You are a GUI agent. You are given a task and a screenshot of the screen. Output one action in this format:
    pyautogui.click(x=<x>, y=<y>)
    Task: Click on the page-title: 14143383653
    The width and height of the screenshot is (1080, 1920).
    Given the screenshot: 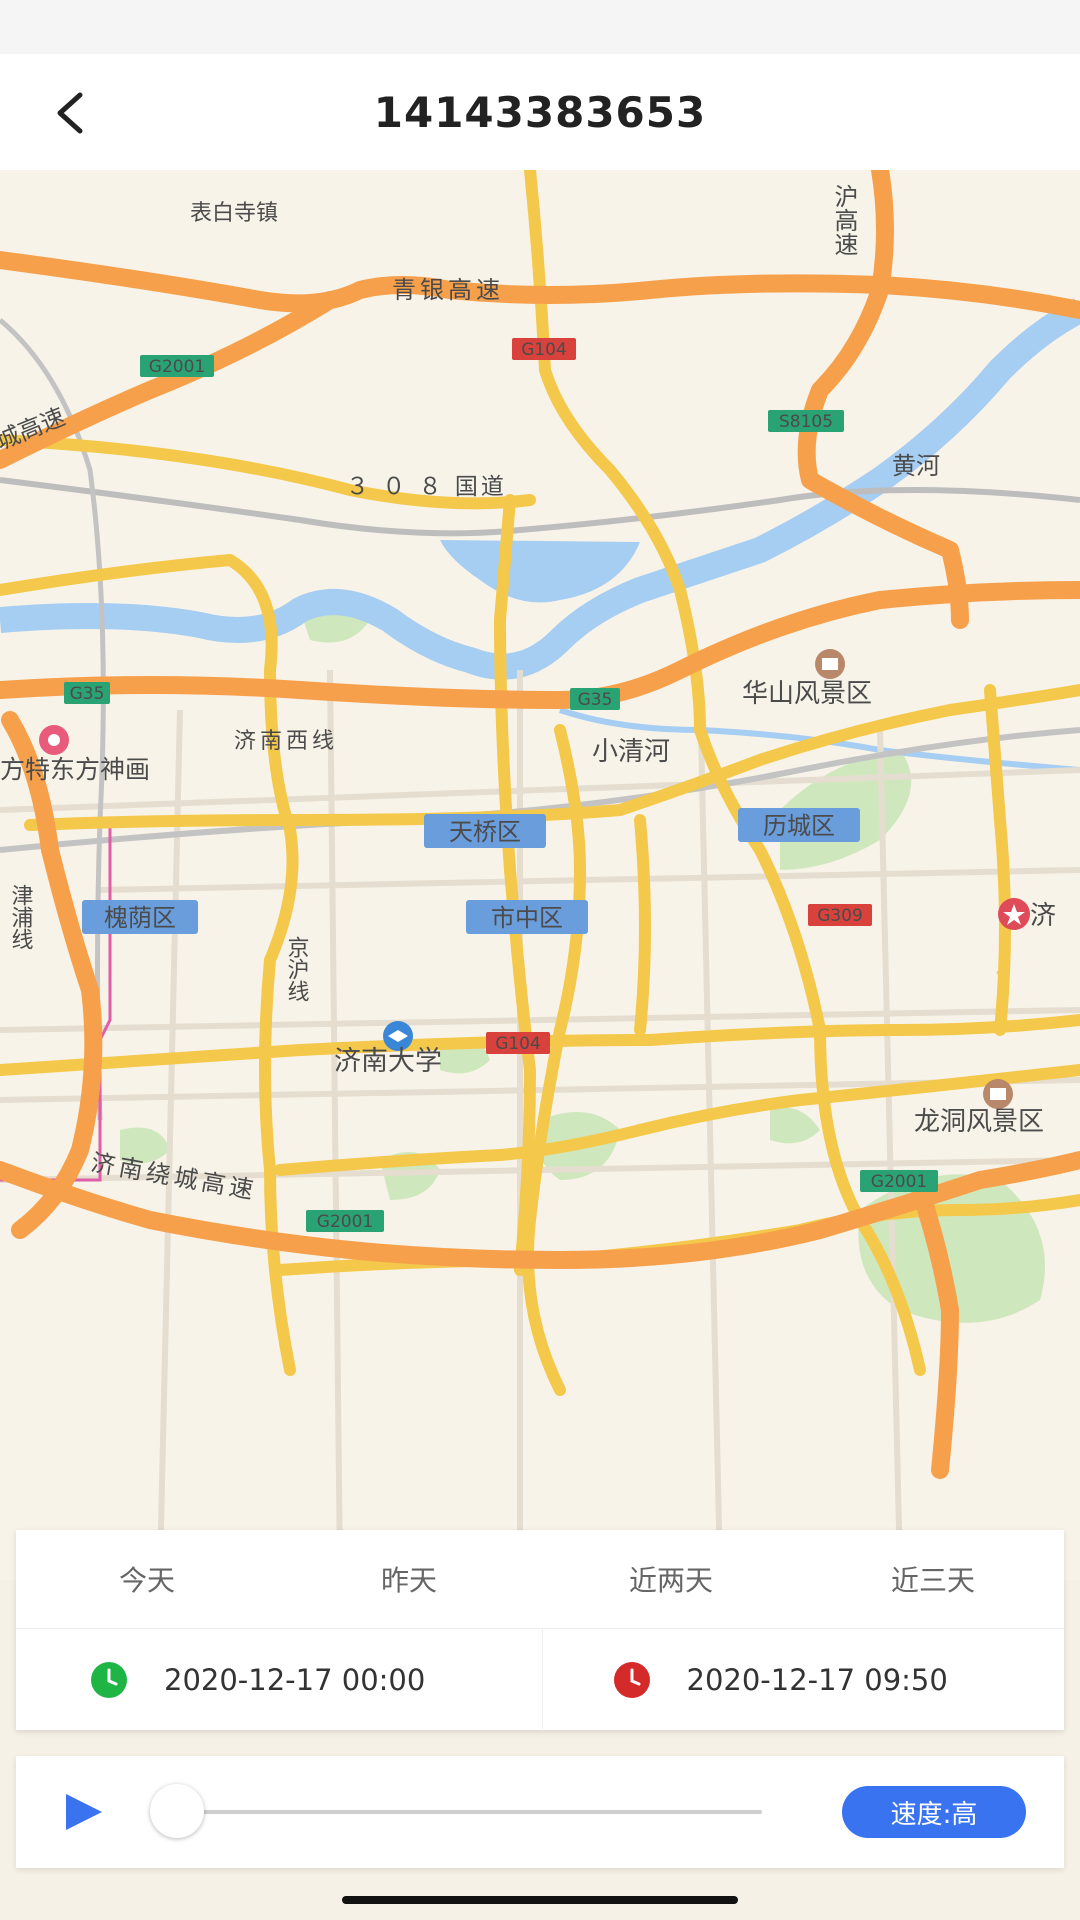 What is the action you would take?
    pyautogui.click(x=540, y=112)
    